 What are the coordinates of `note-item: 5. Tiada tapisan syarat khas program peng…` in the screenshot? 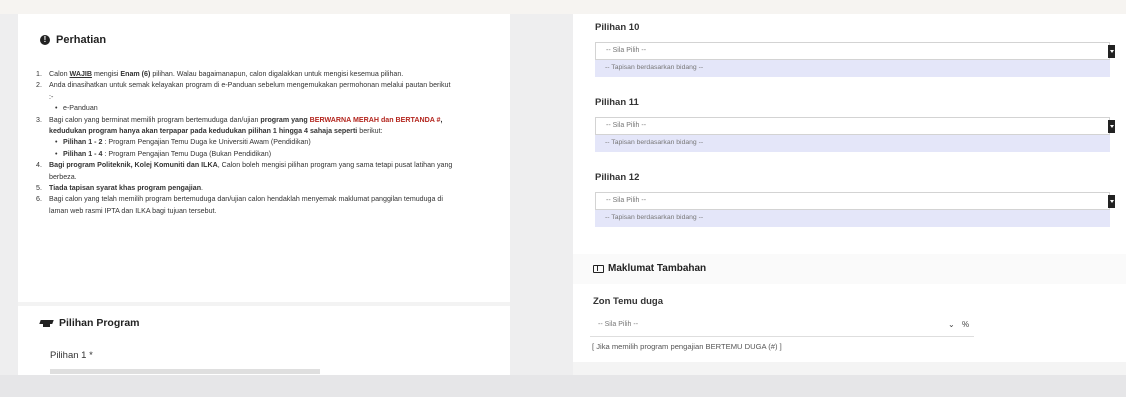 It's located at (246, 188).